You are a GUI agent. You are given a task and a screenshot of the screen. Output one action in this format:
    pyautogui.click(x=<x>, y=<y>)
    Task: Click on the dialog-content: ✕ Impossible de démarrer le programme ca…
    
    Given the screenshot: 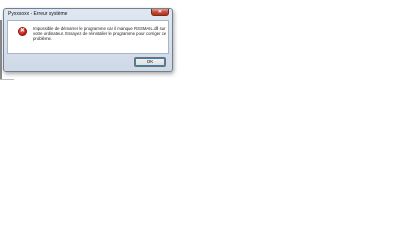 What is the action you would take?
    pyautogui.click(x=88, y=37)
    